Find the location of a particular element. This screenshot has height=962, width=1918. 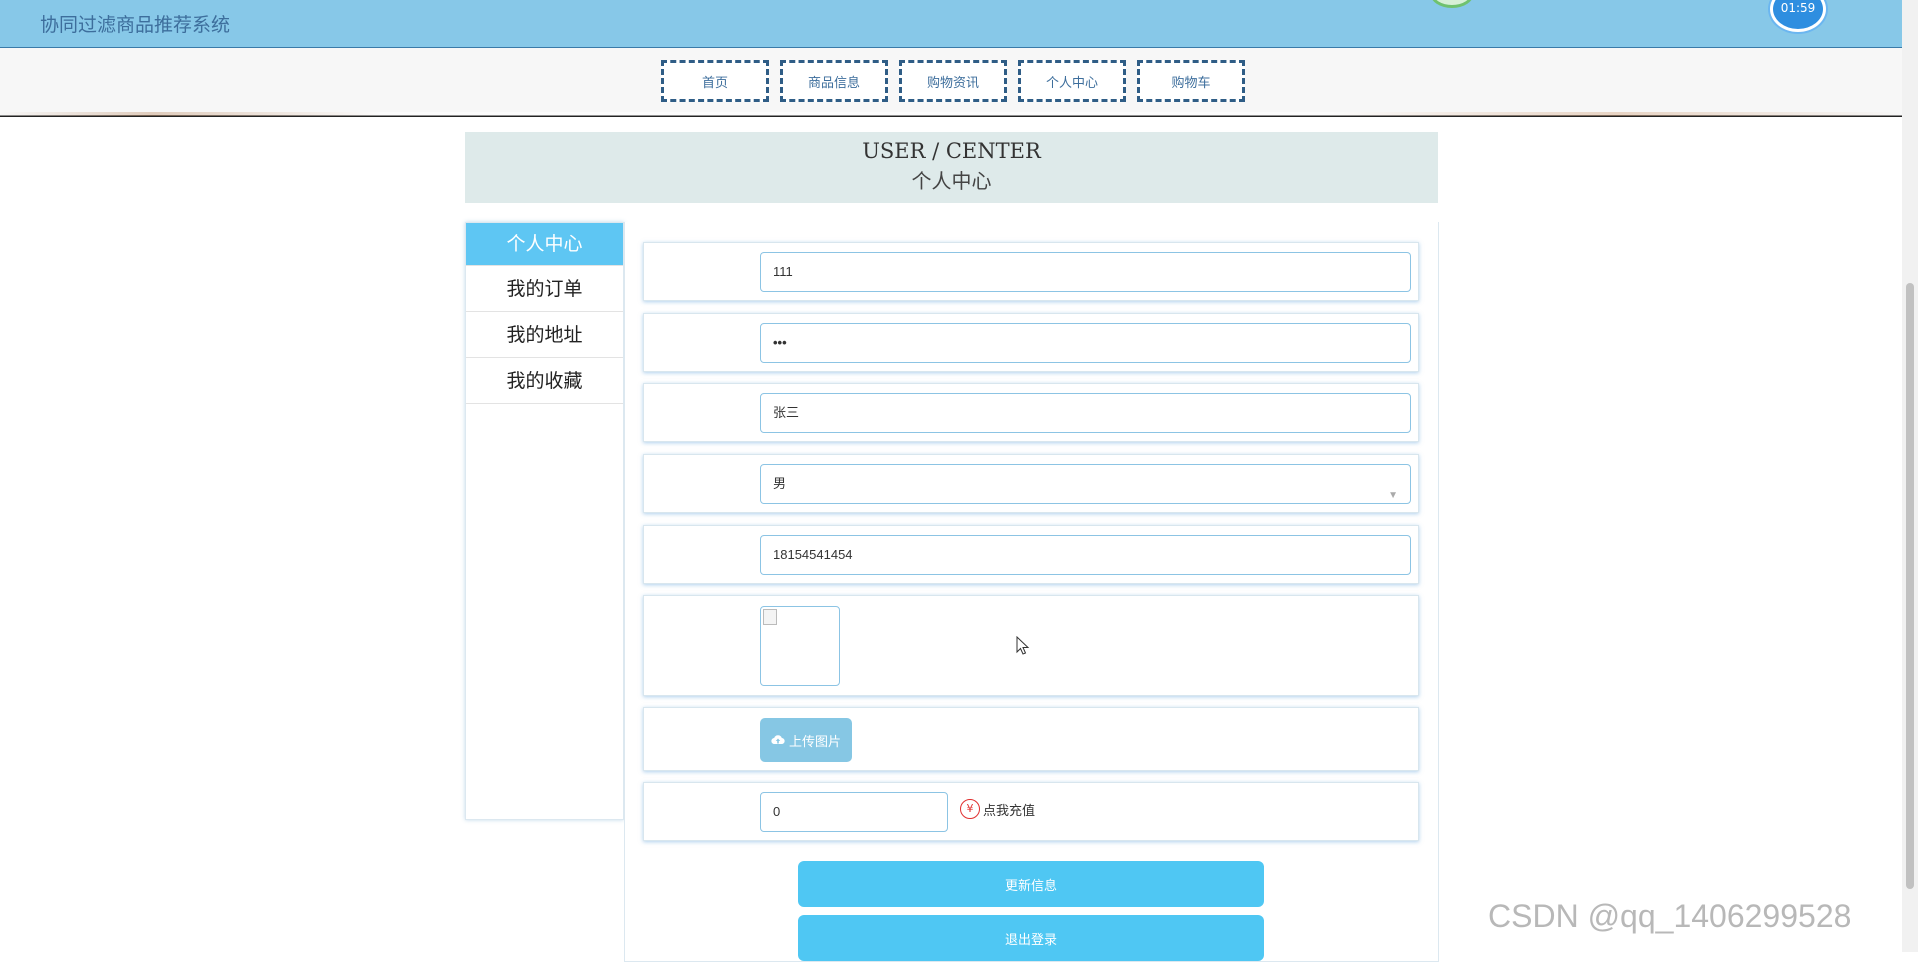

scrollbar-thumb is located at coordinates (1910, 586).